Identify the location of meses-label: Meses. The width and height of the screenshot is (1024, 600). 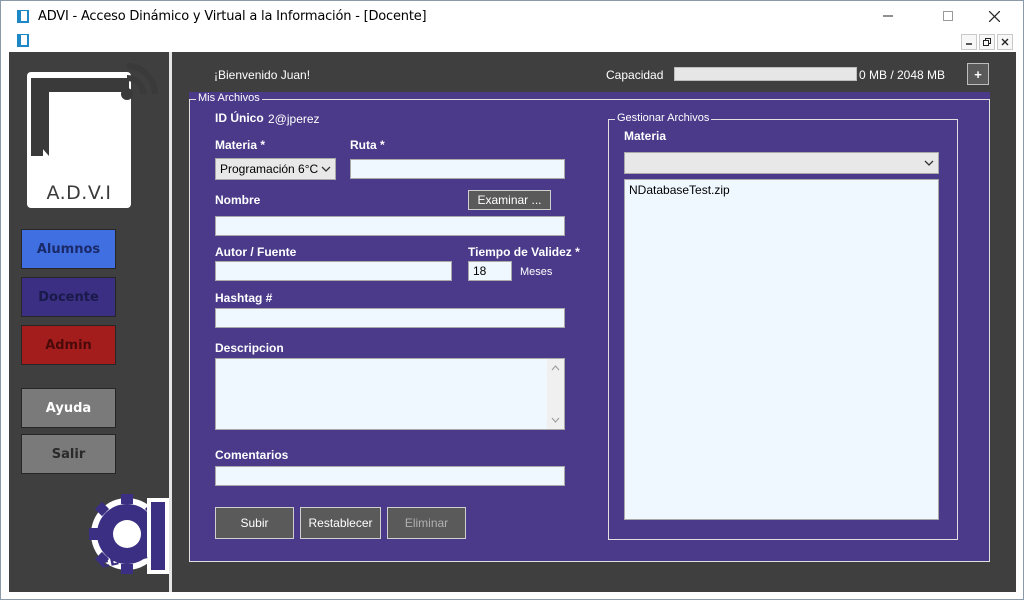
(536, 272).